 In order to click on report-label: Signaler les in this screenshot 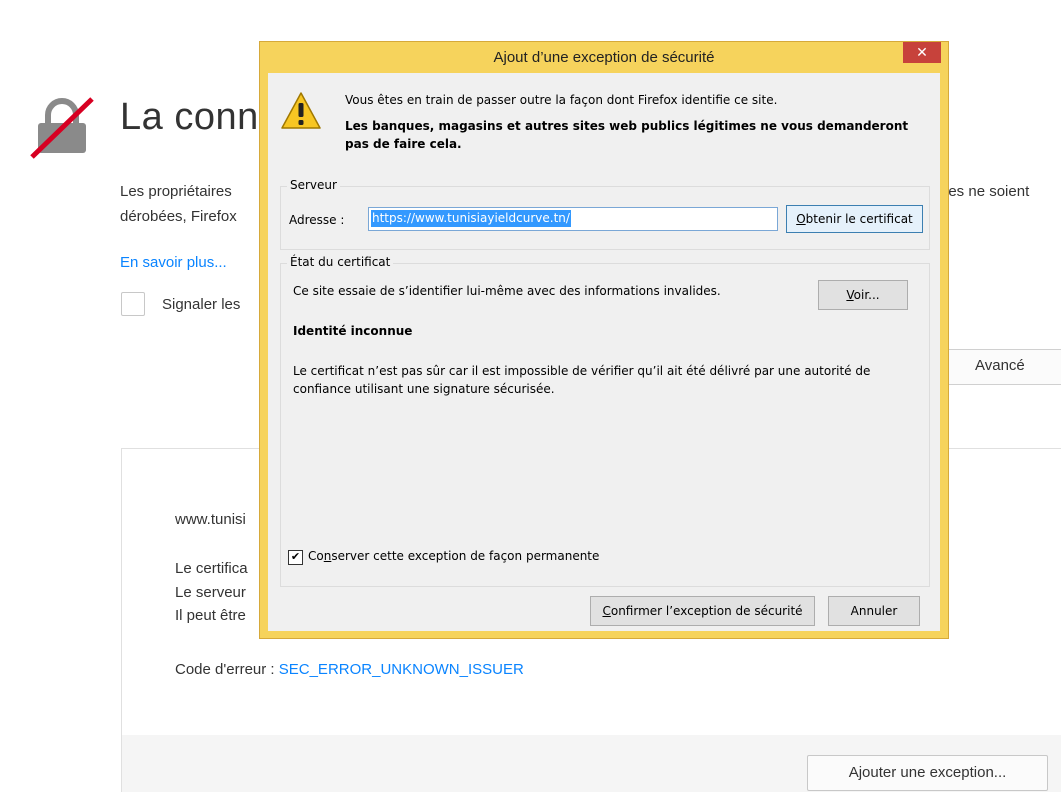, I will do `click(201, 304)`.